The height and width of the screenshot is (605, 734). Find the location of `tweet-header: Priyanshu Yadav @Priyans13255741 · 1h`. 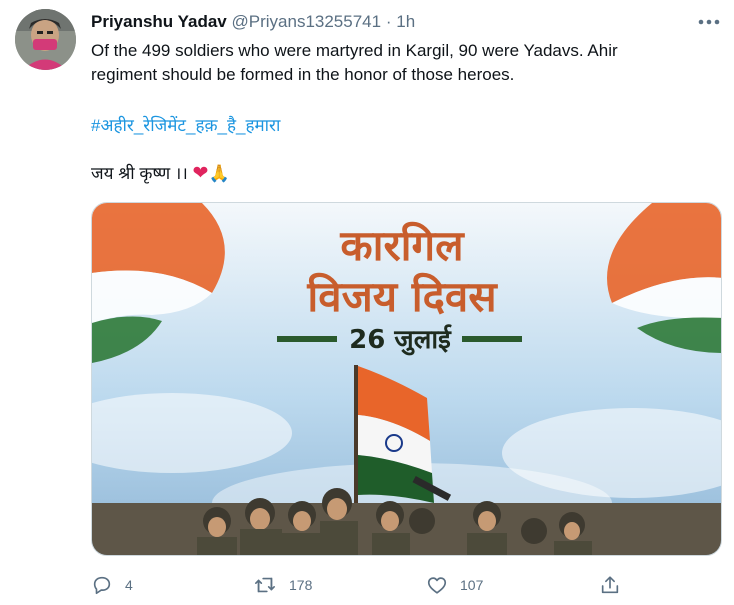

tweet-header: Priyanshu Yadav @Priyans13255741 · 1h is located at coordinates (253, 22).